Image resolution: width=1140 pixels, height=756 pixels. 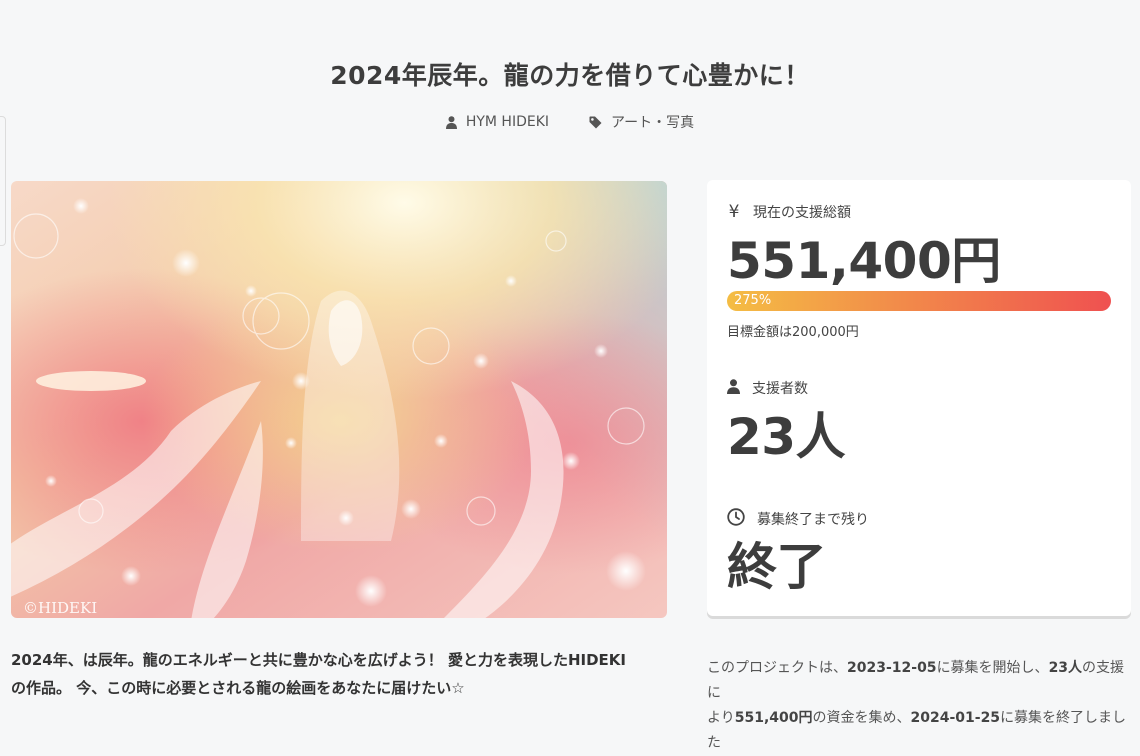 I want to click on supporters-count: 23人, so click(x=786, y=437).